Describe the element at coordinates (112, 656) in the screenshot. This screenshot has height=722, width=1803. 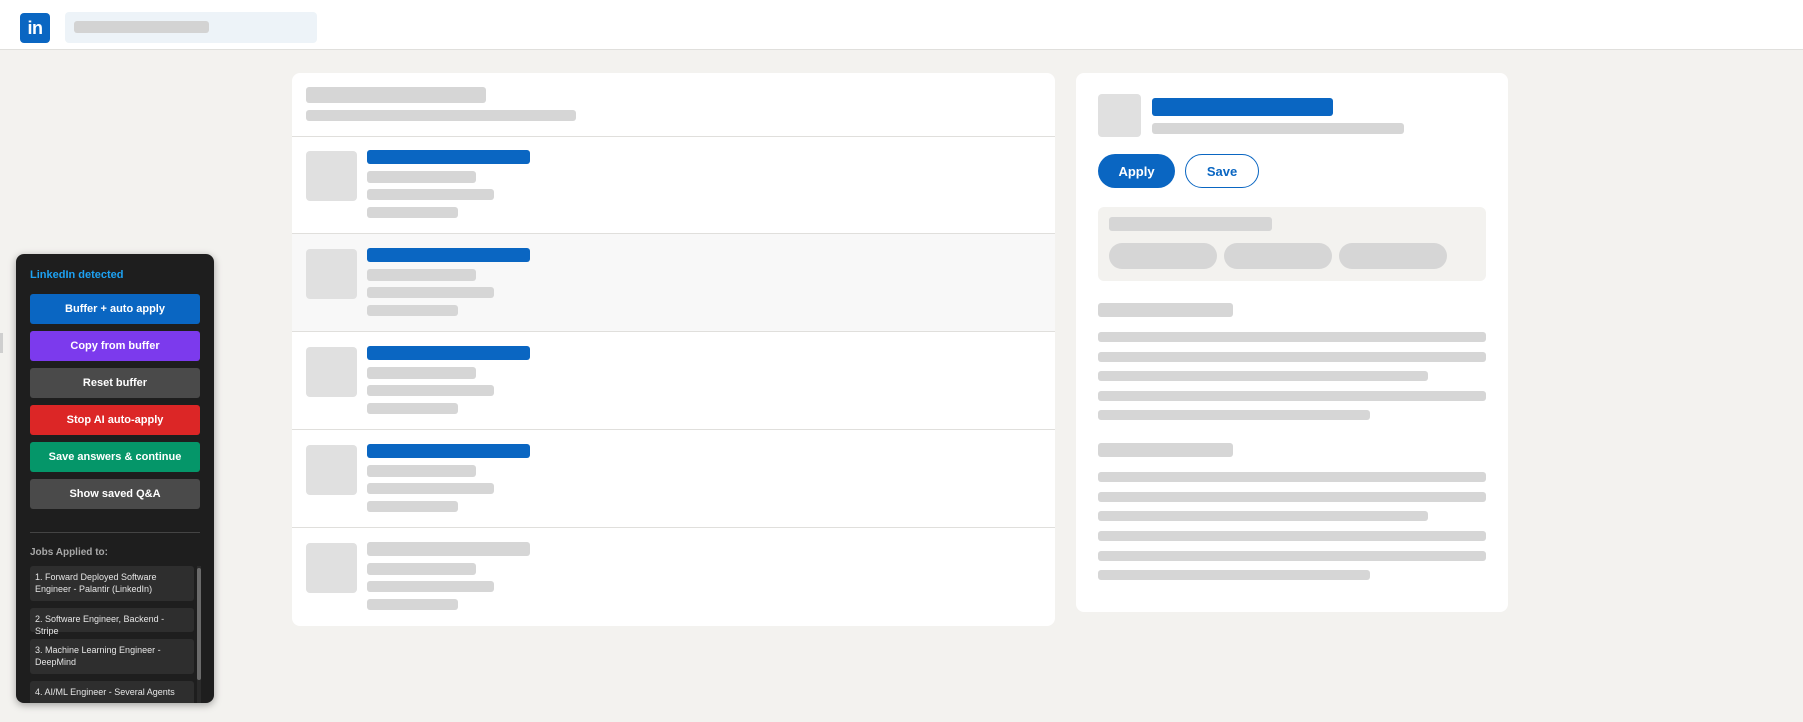
I see `list-item: 3. Machine Learning Engineer - DeepMind` at that location.